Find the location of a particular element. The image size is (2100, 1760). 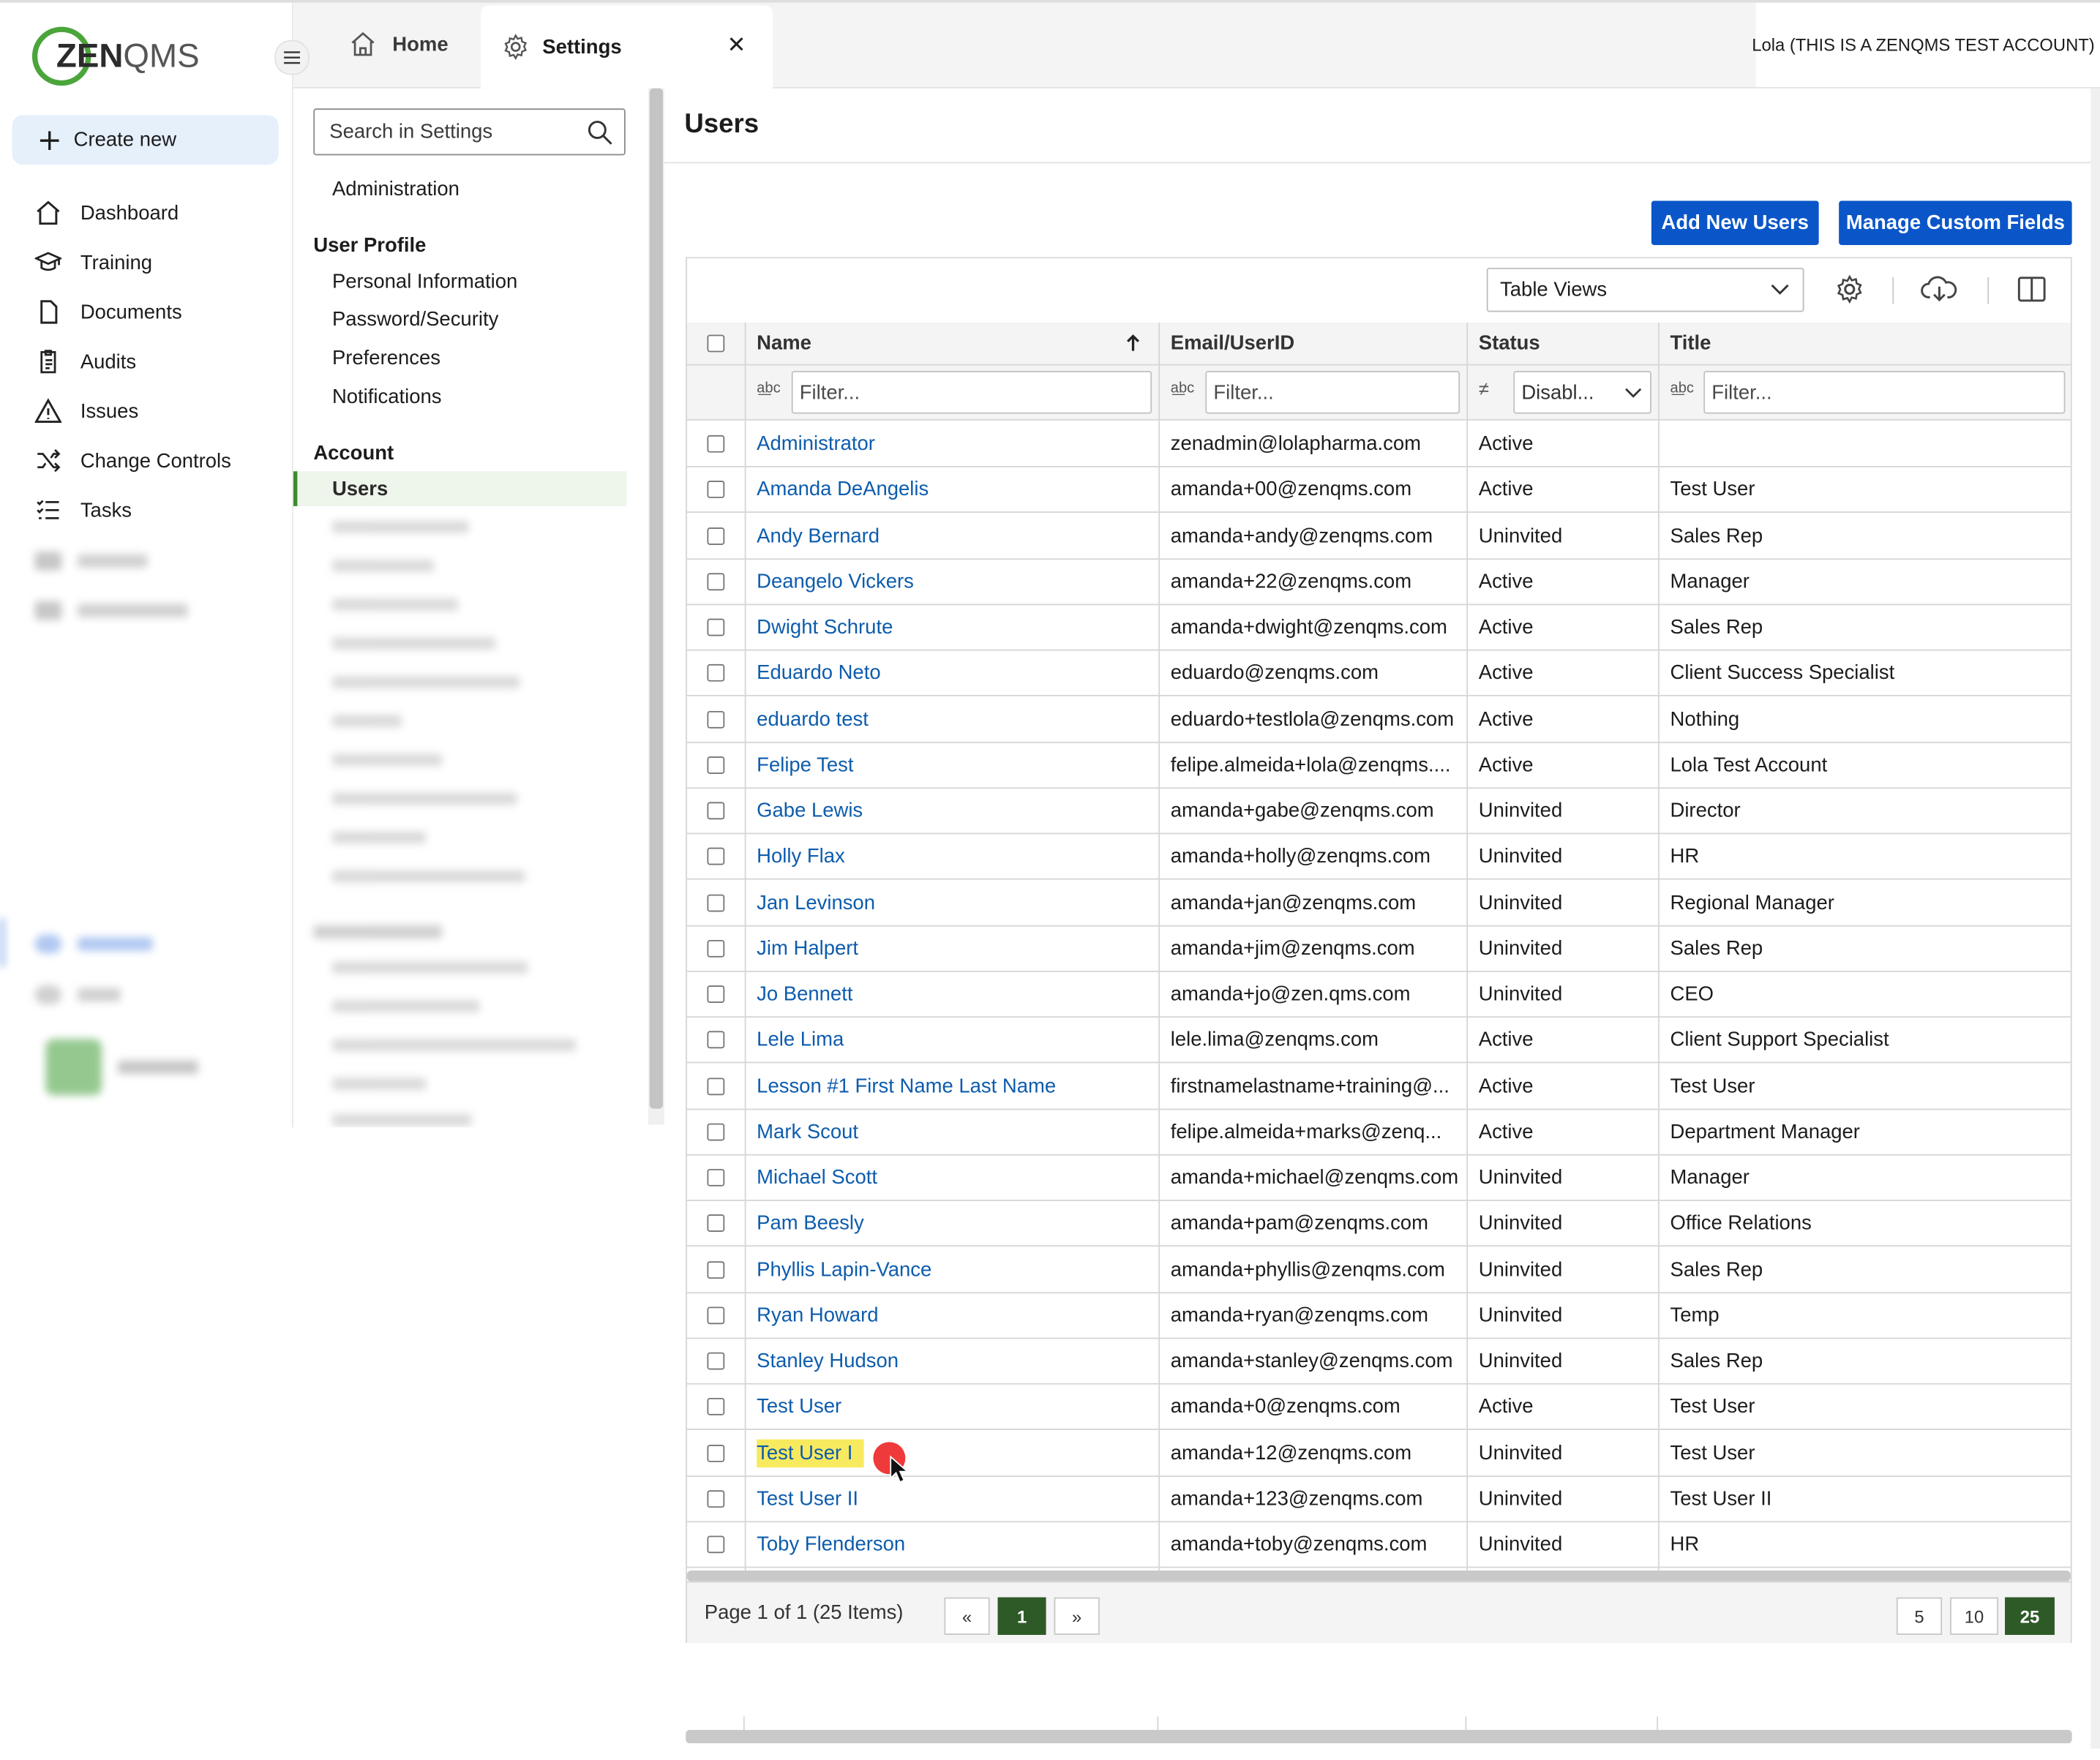

user-name-link: Lesson #1 First Name Last Name is located at coordinates (907, 1086).